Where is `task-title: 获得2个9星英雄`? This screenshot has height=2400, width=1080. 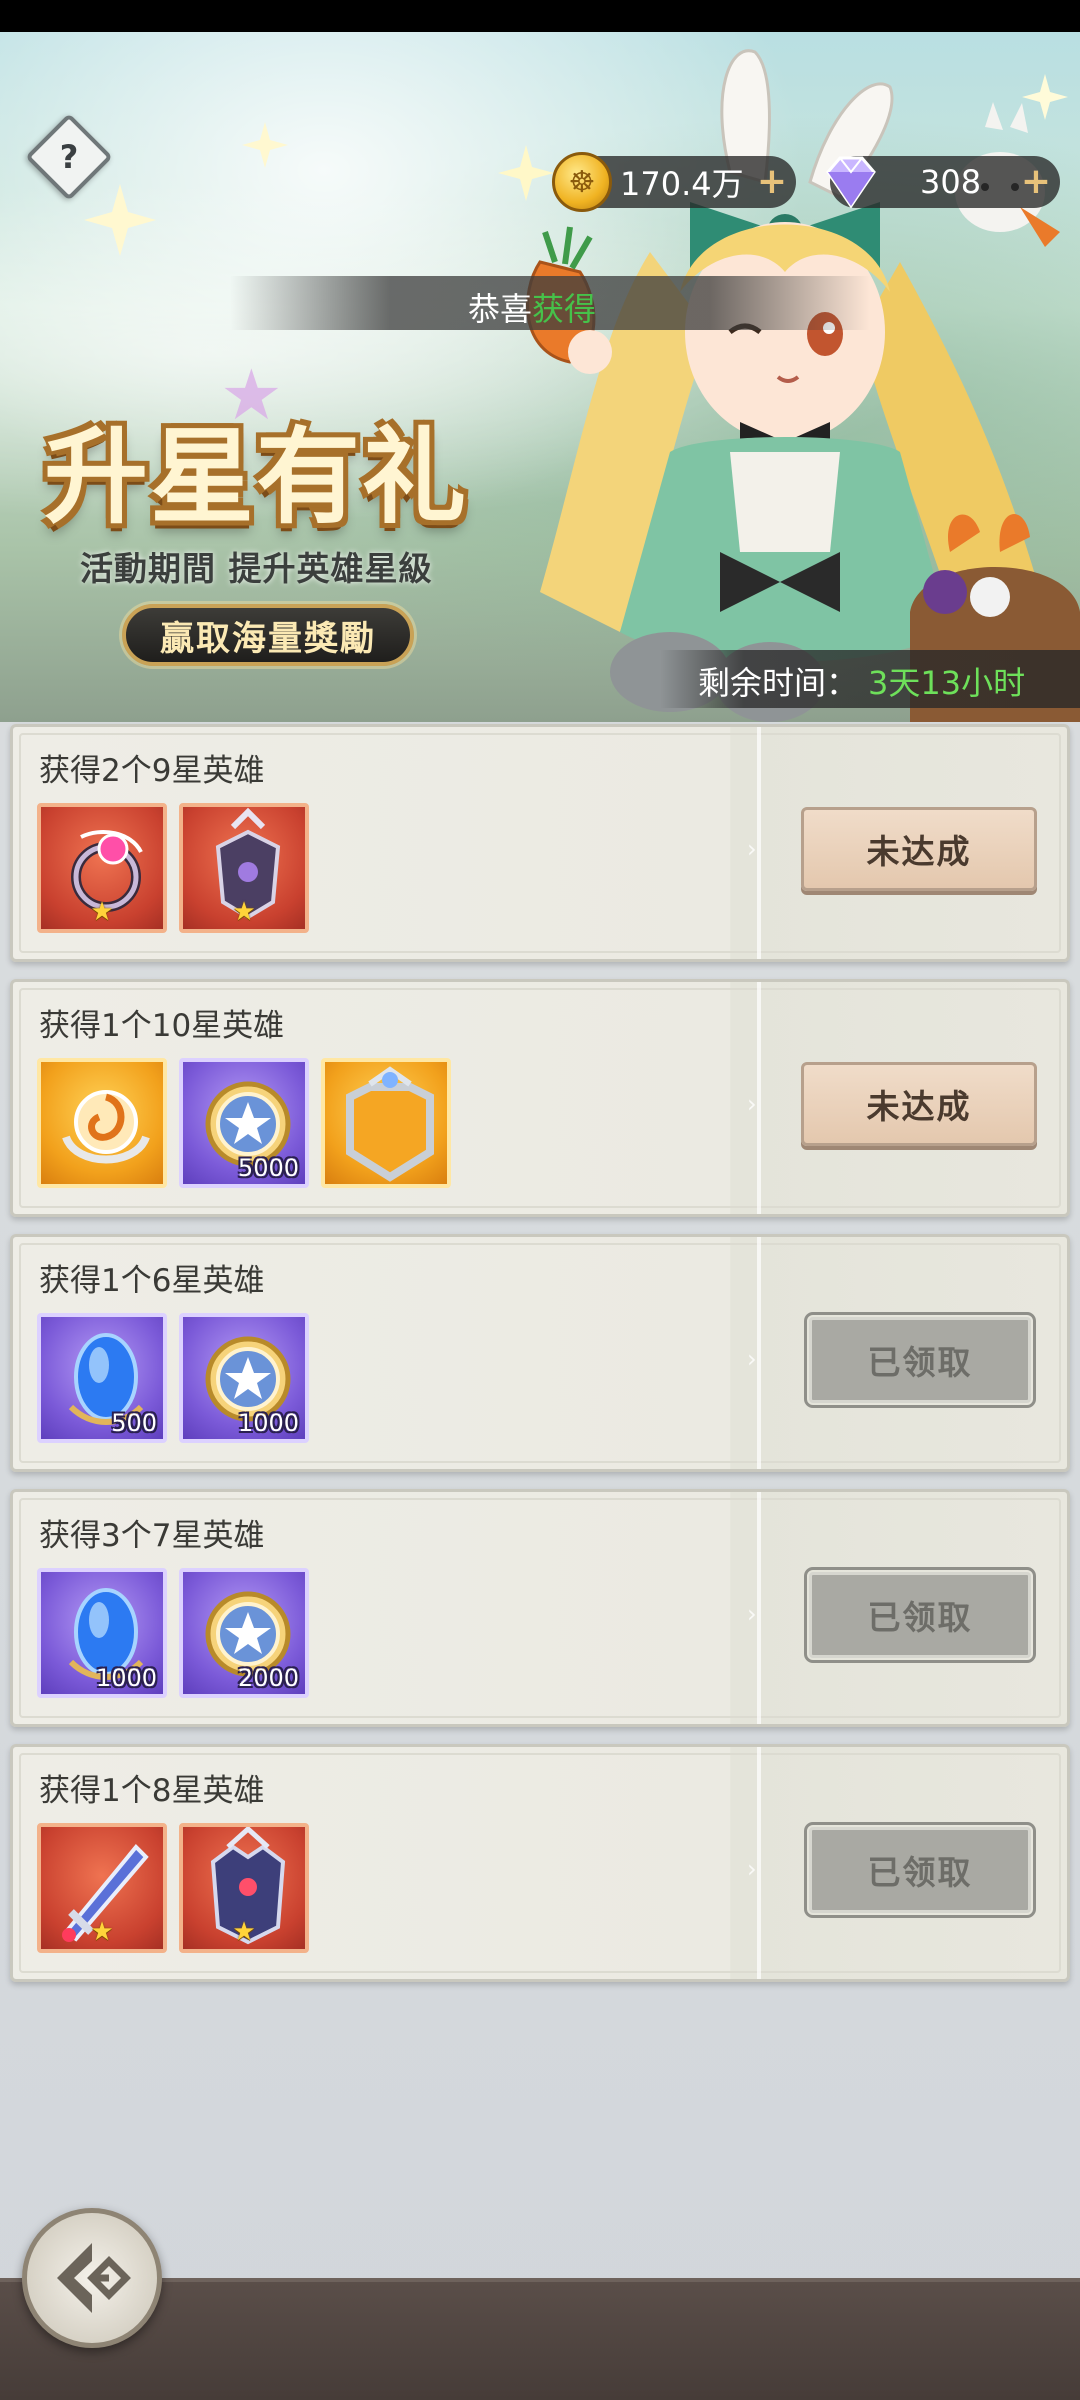 task-title: 获得2个9星英雄 is located at coordinates (152, 771).